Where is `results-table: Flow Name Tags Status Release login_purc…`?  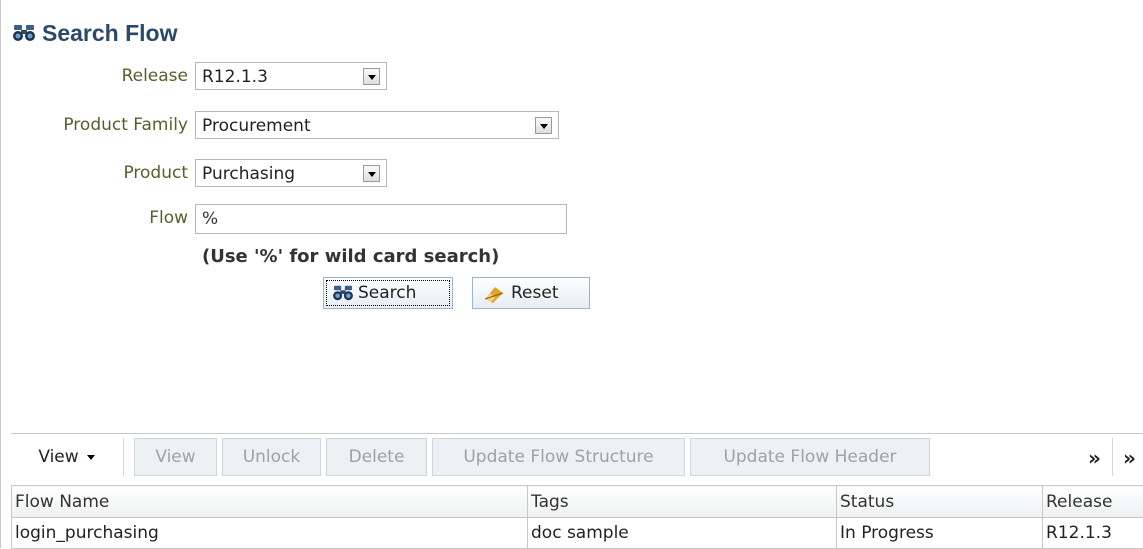 results-table: Flow Name Tags Status Release login_purc… is located at coordinates (577, 517).